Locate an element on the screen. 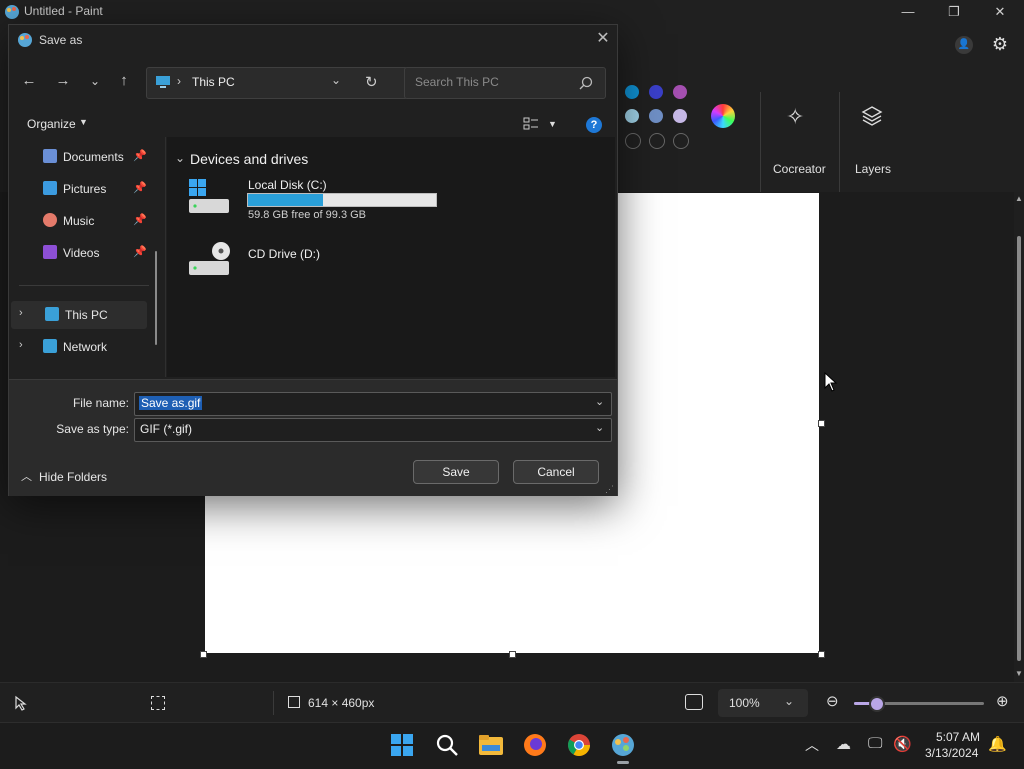 The image size is (1024, 769). search-box is located at coordinates (505, 83).